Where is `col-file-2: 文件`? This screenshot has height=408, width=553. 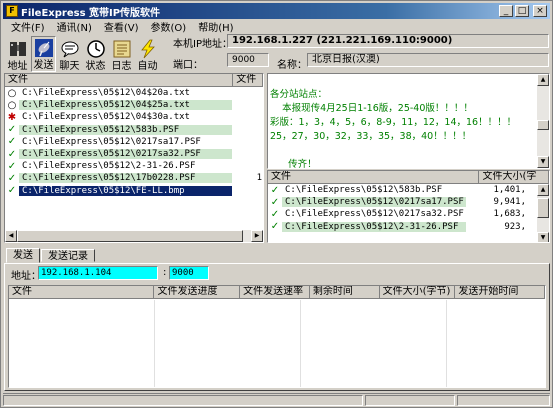 col-file-2: 文件 is located at coordinates (248, 80).